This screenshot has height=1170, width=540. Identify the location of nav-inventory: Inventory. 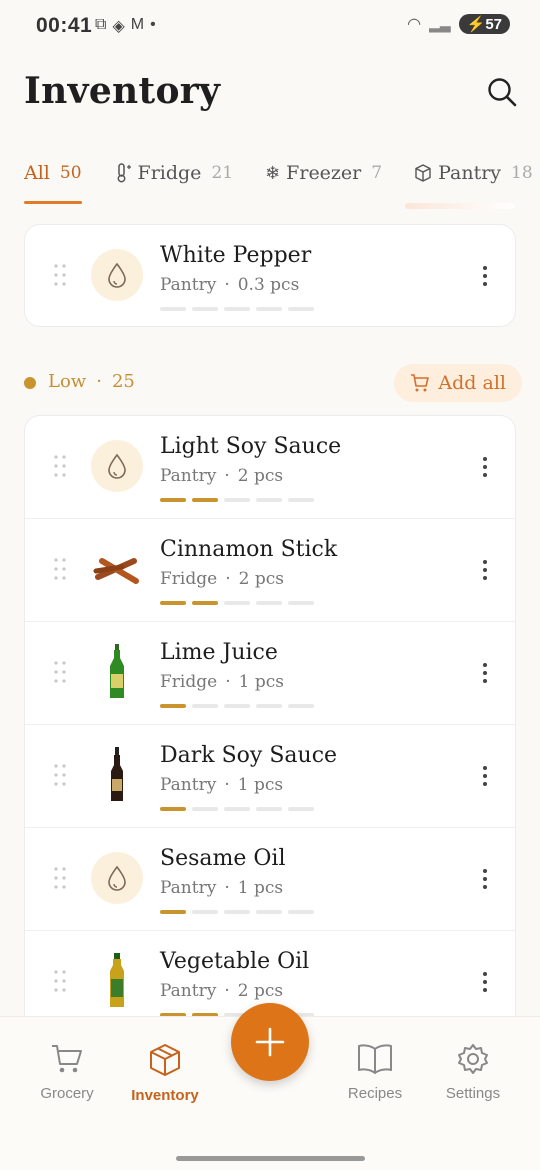
(165, 1073).